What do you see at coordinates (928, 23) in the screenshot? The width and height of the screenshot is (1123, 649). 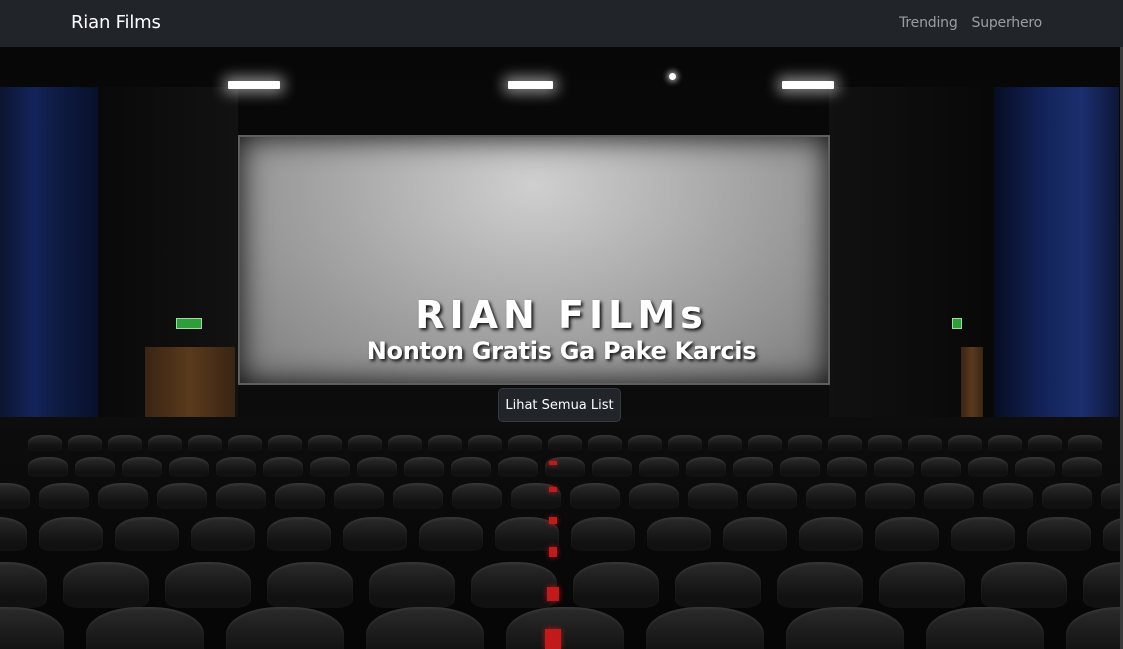 I see `nav-link-trending: Trending` at bounding box center [928, 23].